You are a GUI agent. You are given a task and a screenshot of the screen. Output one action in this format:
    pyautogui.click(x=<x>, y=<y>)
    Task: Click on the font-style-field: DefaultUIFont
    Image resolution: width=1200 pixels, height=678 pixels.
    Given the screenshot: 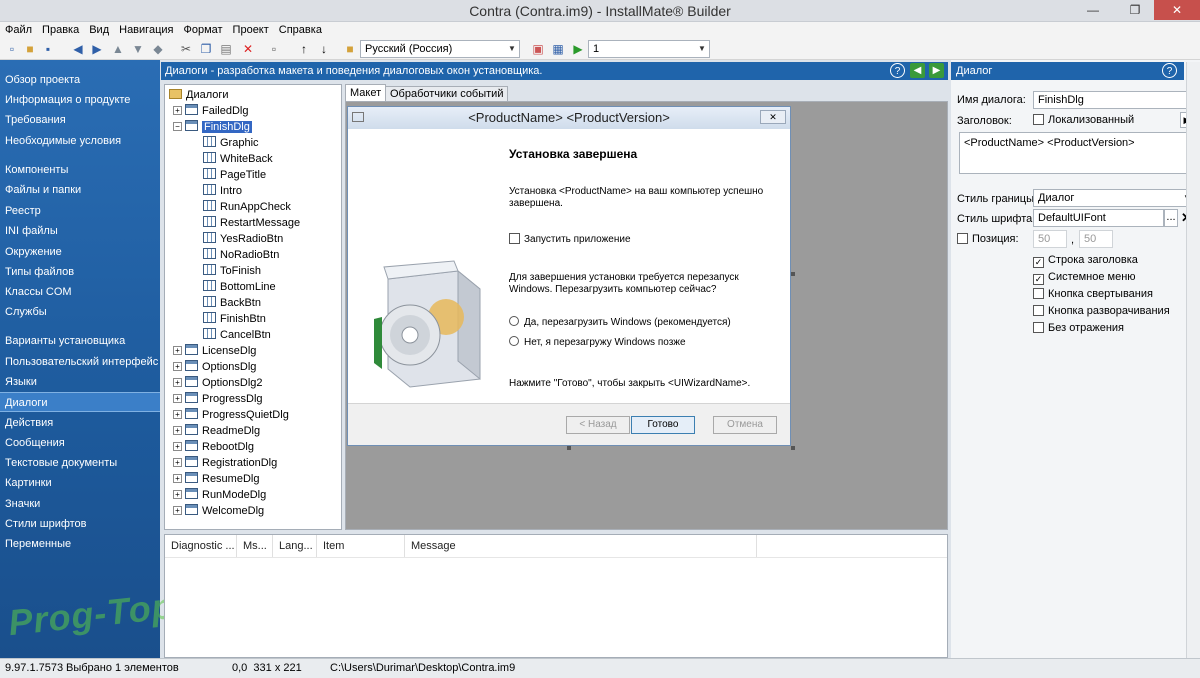 What is the action you would take?
    pyautogui.click(x=1098, y=218)
    